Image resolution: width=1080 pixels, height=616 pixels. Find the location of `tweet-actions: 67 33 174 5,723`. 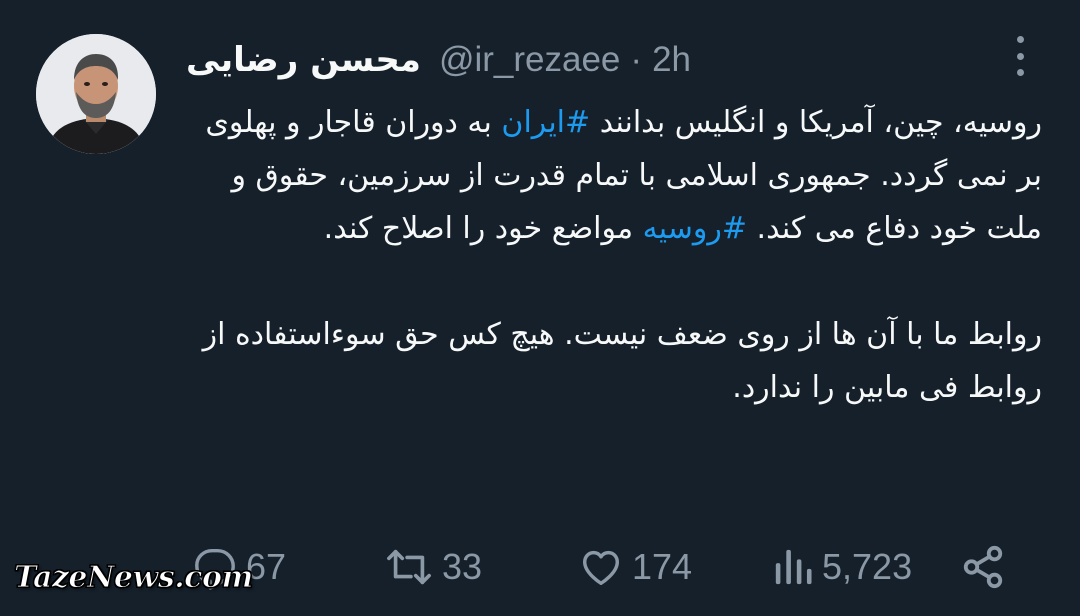

tweet-actions: 67 33 174 5,723 is located at coordinates (598, 567).